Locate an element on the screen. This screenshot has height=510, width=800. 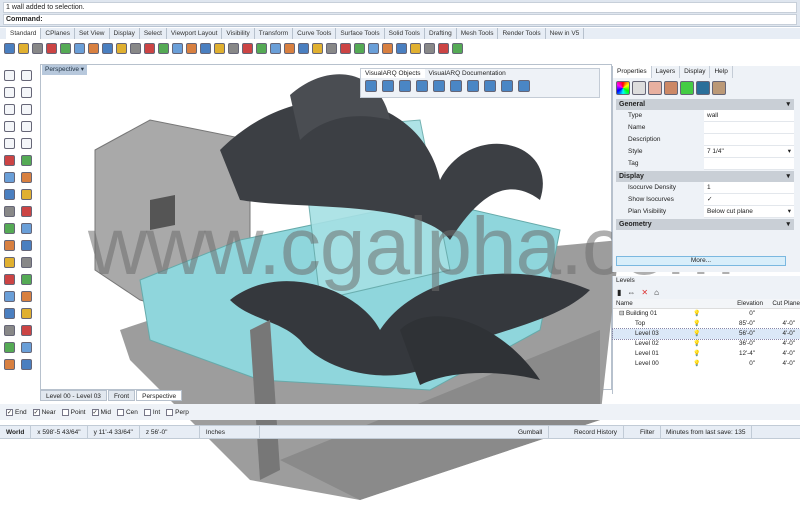
stair-icon is located at coordinates (524, 86).